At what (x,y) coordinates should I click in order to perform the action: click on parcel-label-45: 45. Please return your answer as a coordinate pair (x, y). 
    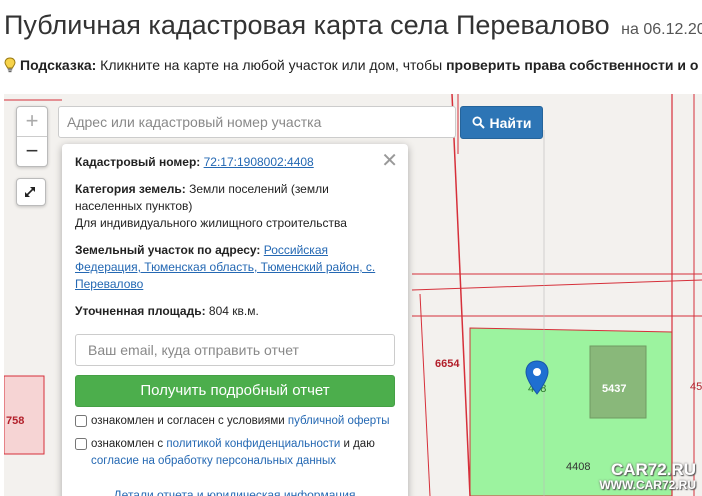
    Looking at the image, I should click on (696, 387).